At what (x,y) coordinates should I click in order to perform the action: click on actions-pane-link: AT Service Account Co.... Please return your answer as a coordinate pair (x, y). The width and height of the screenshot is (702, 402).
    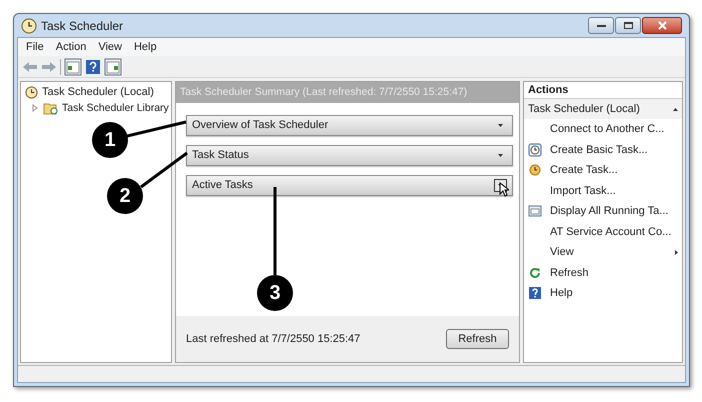
    Looking at the image, I should click on (603, 232).